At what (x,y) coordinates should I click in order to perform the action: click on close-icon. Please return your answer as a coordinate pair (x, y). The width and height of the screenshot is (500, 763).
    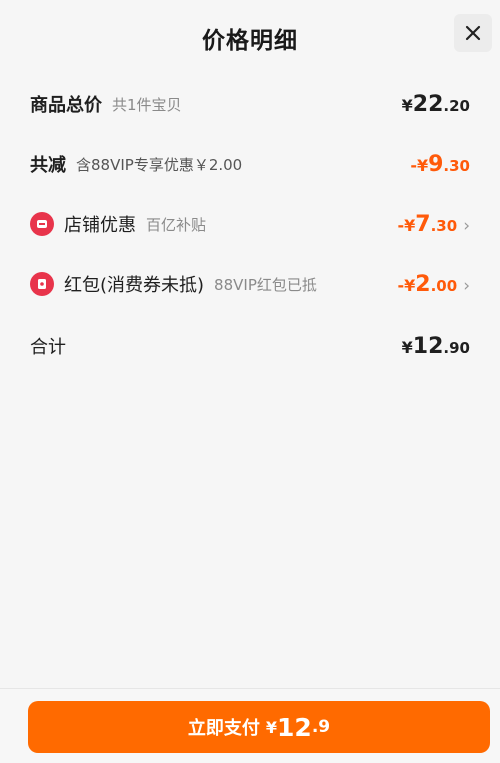
    Looking at the image, I should click on (473, 33).